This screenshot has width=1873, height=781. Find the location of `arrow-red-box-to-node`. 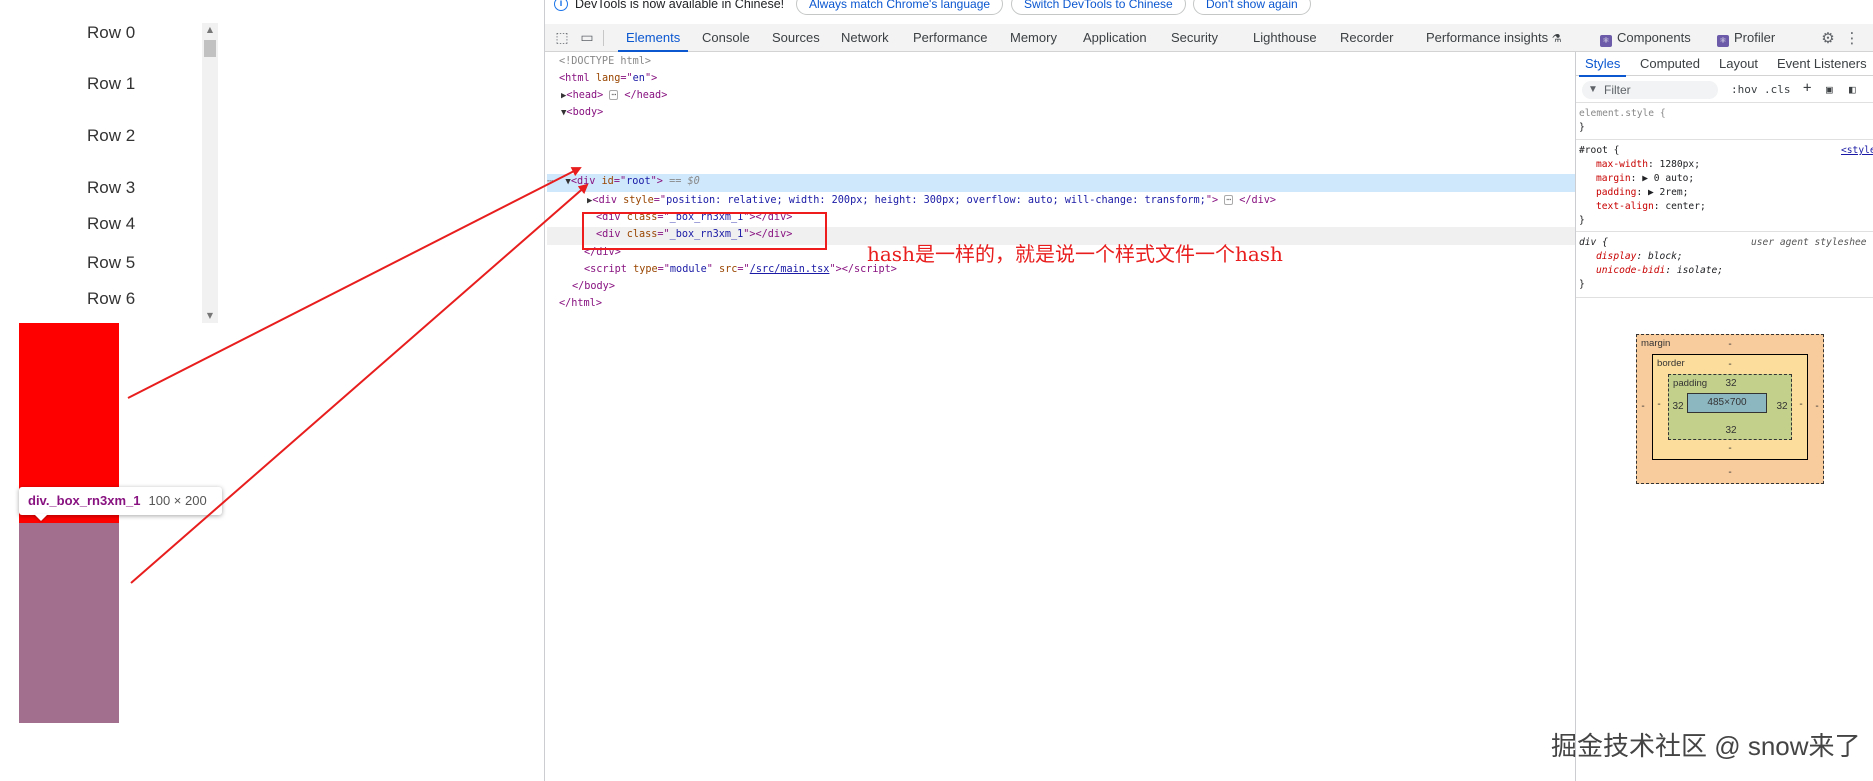

arrow-red-box-to-node is located at coordinates (354, 283).